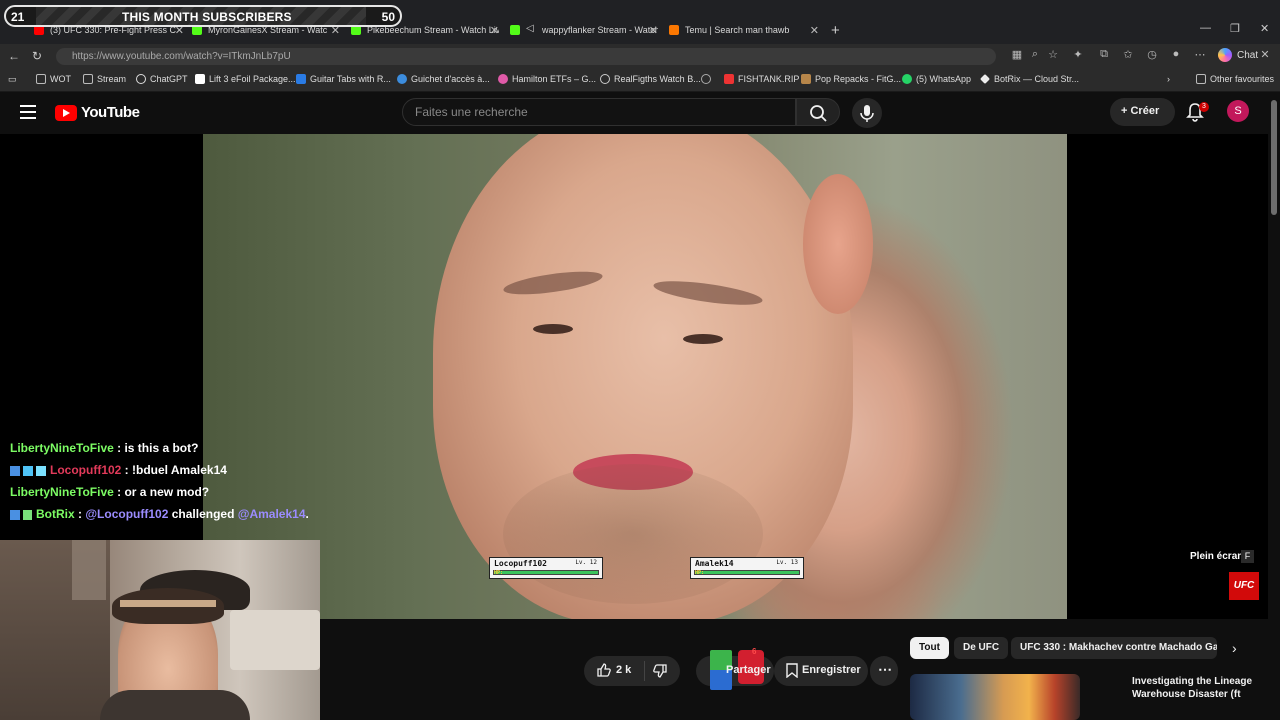  I want to click on copilot-chat-button: Chat, so click(1238, 55).